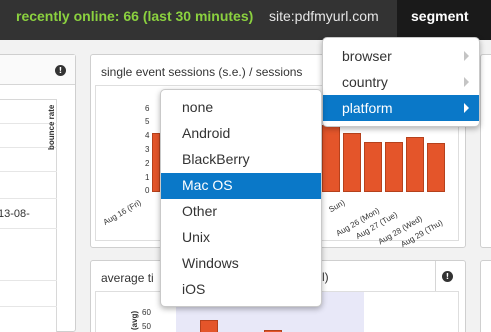 The width and height of the screenshot is (491, 332). What do you see at coordinates (216, 159) in the screenshot?
I see `menu-item-label: BlackBerry` at bounding box center [216, 159].